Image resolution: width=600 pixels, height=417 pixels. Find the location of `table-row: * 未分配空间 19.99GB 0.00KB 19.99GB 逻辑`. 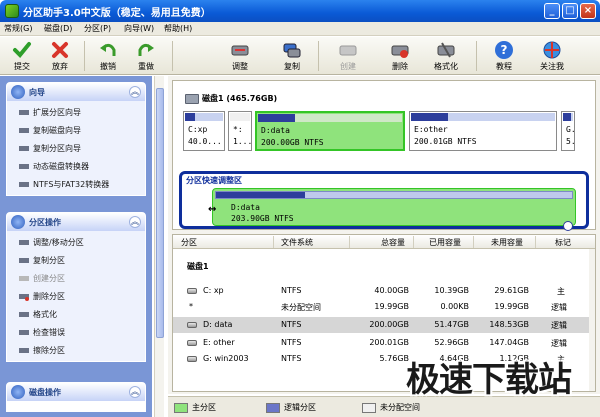

table-row: * 未分配空间 19.99GB 0.00KB 19.99GB 逻辑 is located at coordinates (384, 307).